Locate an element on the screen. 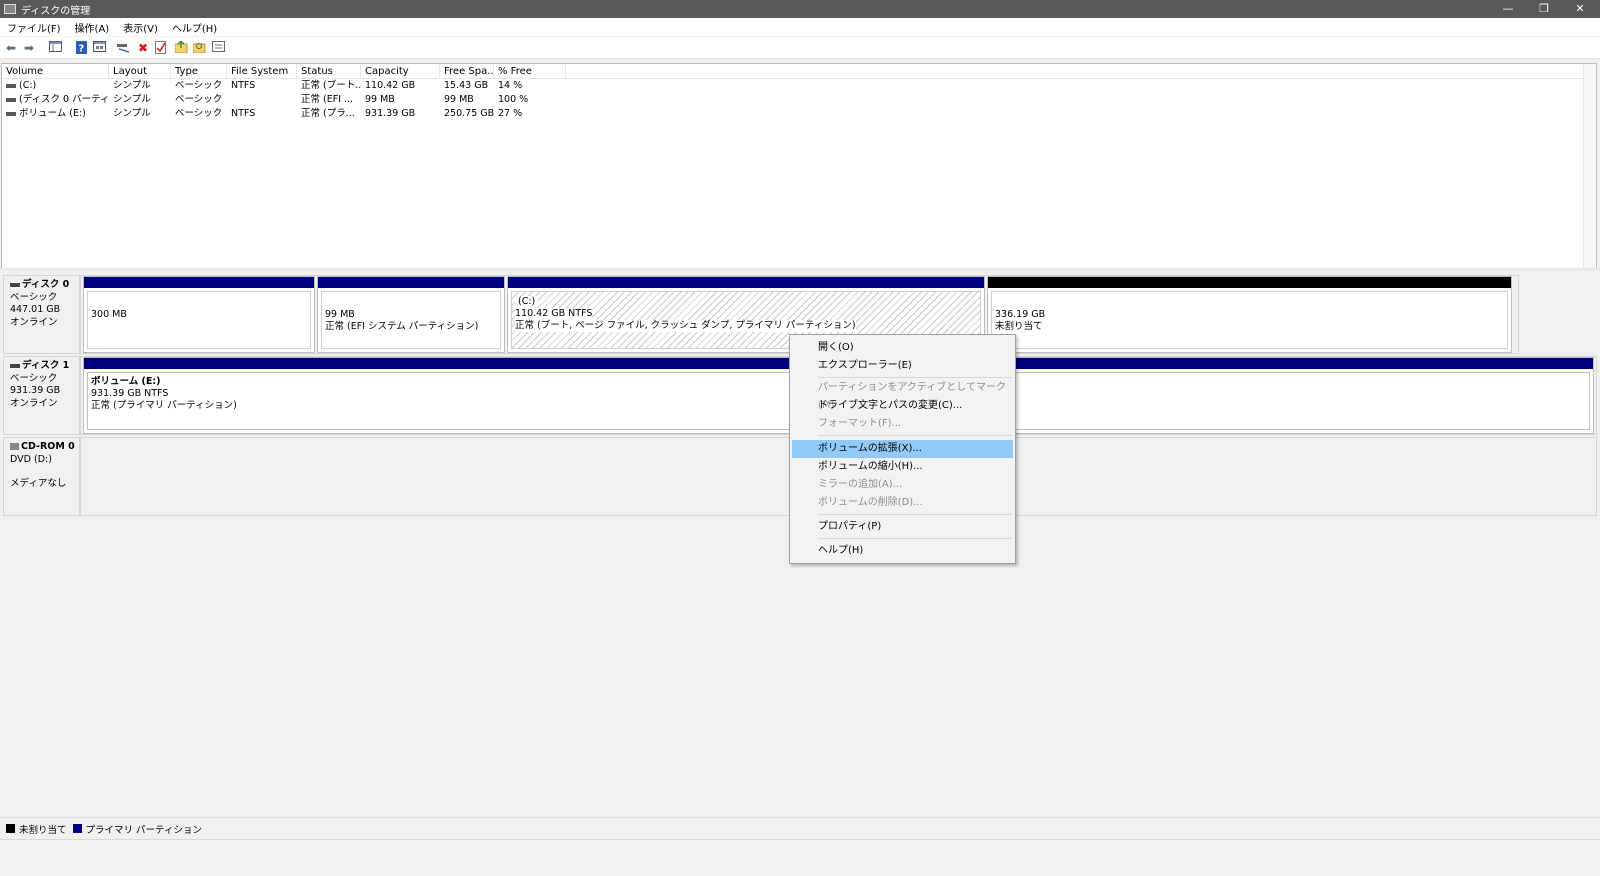 This screenshot has width=1600, height=876. menu-bar: ファイル(F) 操作(A) 表示(V) ヘルプ(H) is located at coordinates (800, 27).